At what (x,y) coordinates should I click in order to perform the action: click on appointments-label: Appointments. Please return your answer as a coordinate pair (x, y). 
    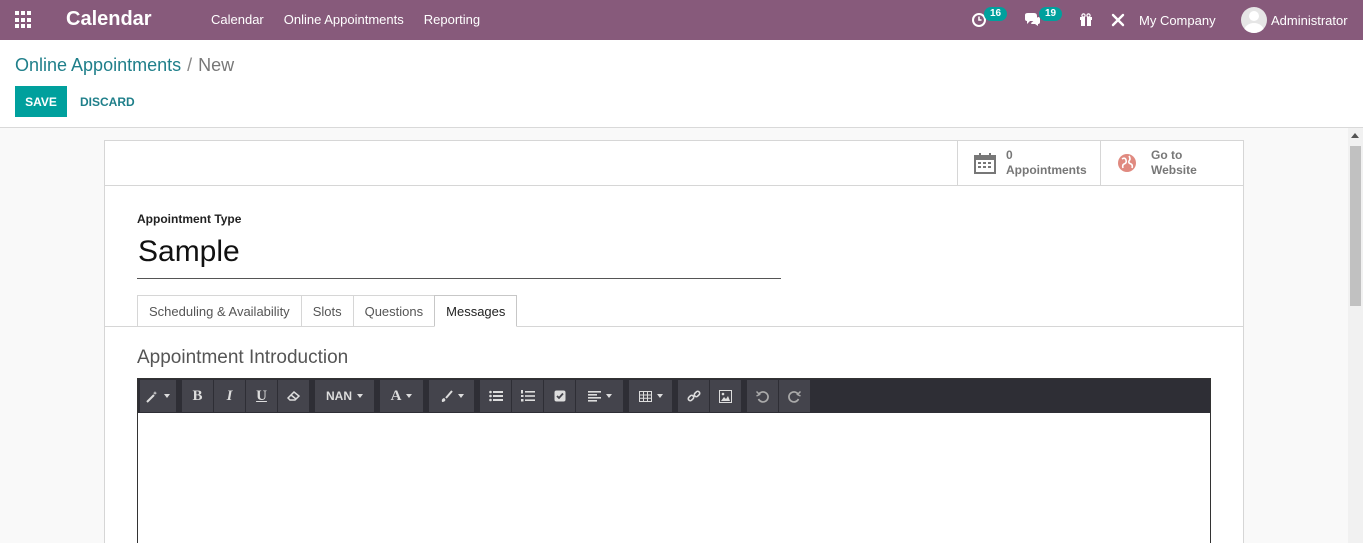
    Looking at the image, I should click on (1046, 170).